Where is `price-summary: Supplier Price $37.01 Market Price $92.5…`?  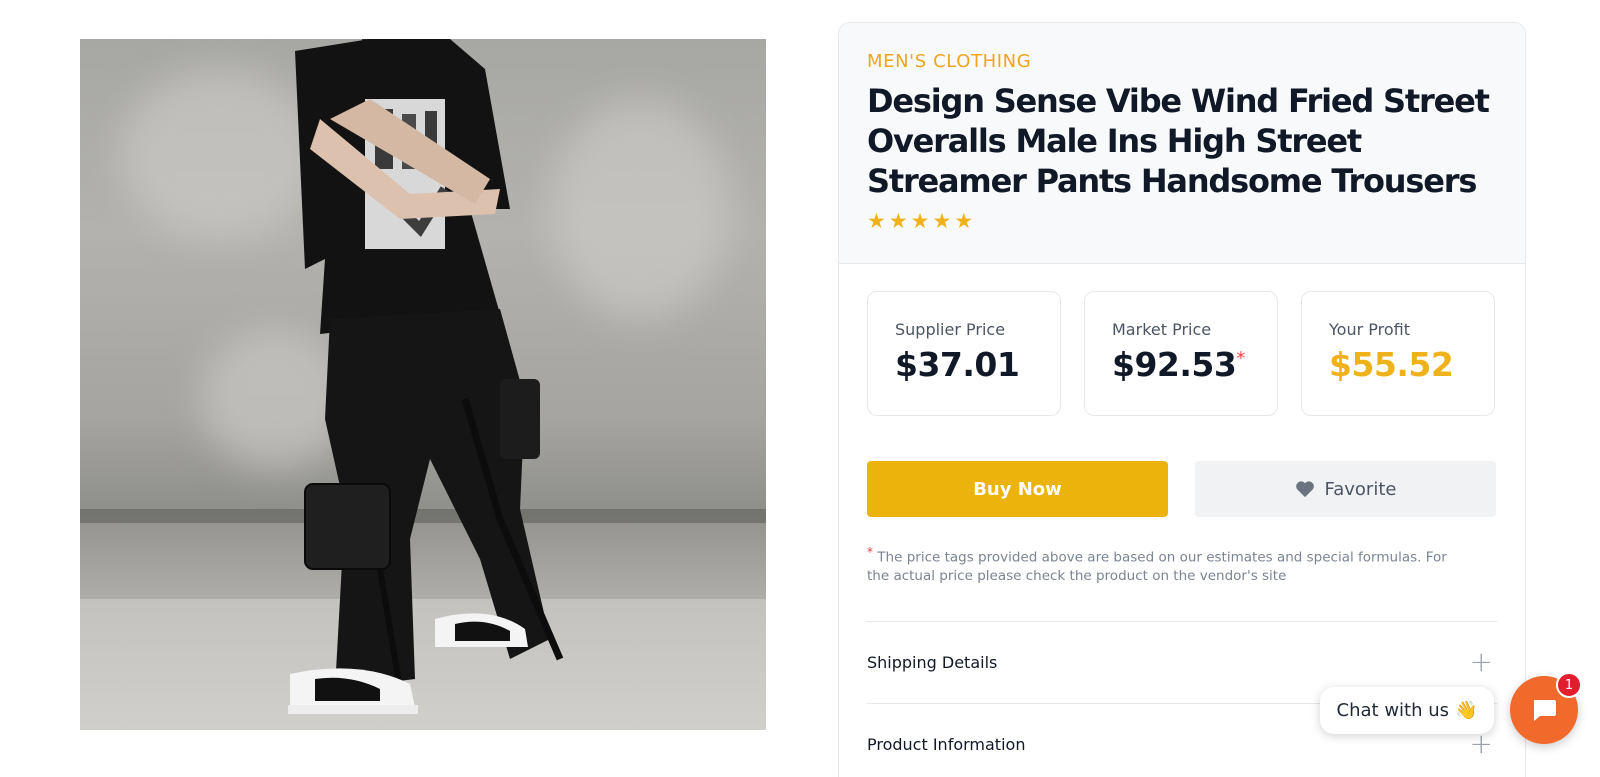
price-summary: Supplier Price $37.01 Market Price $92.5… is located at coordinates (1182, 340).